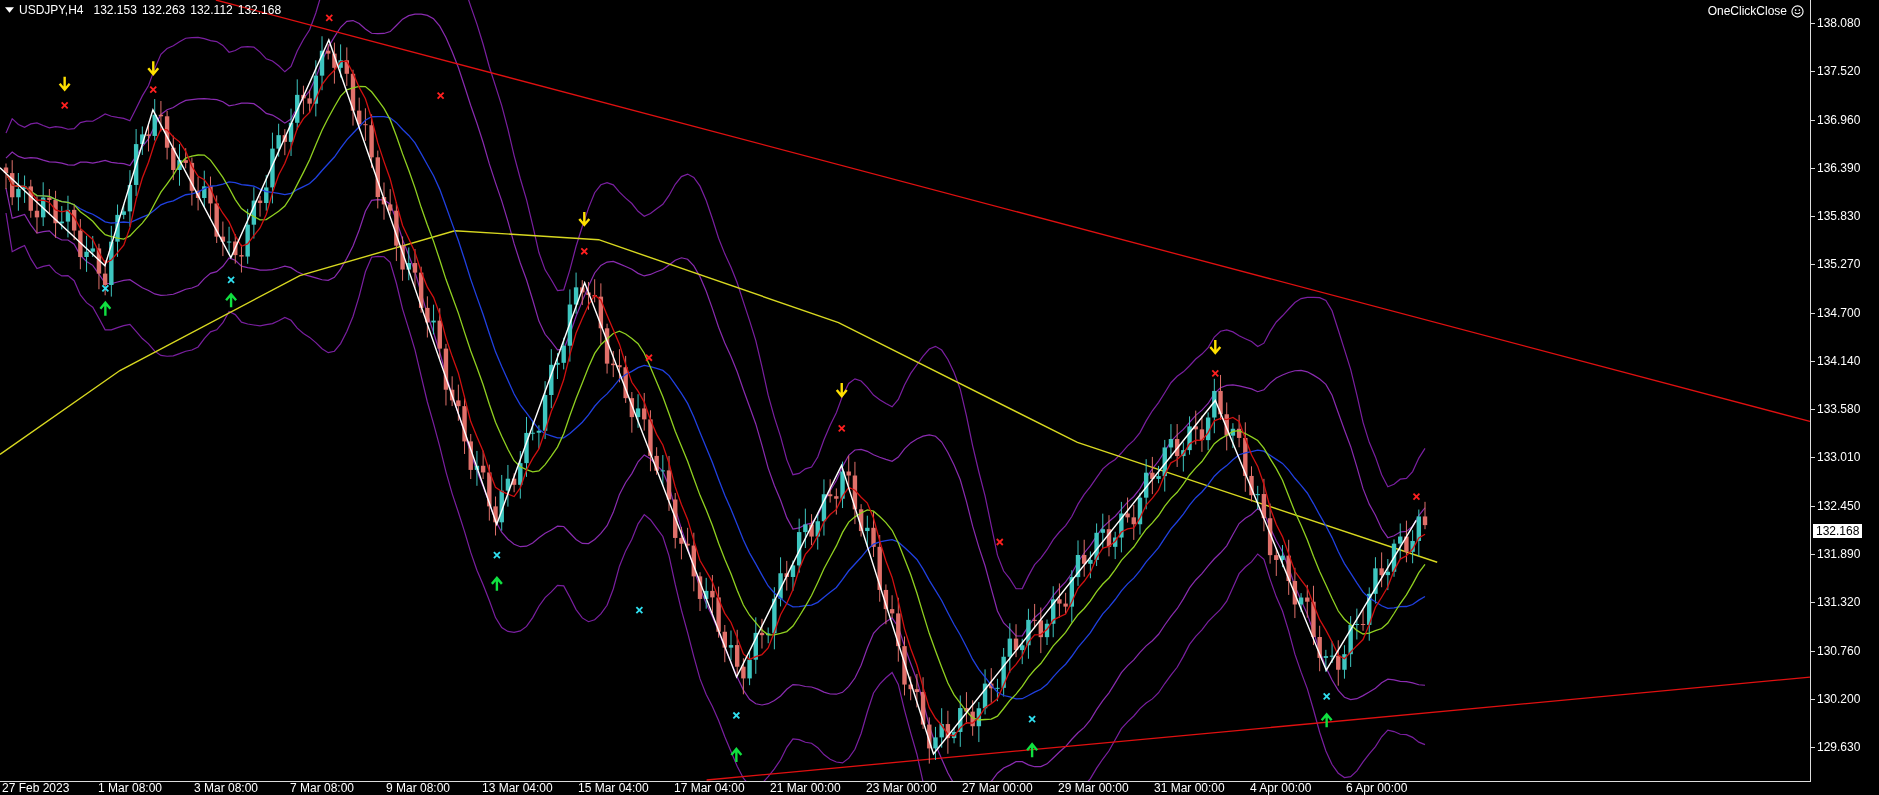 The width and height of the screenshot is (1879, 795). What do you see at coordinates (1839, 264) in the screenshot?
I see `price-label: 135.270` at bounding box center [1839, 264].